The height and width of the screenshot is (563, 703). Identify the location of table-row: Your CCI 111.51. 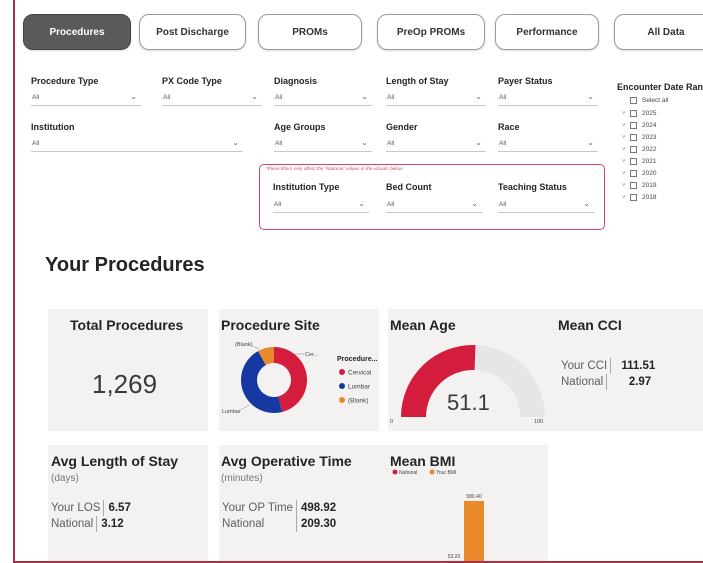
(608, 366).